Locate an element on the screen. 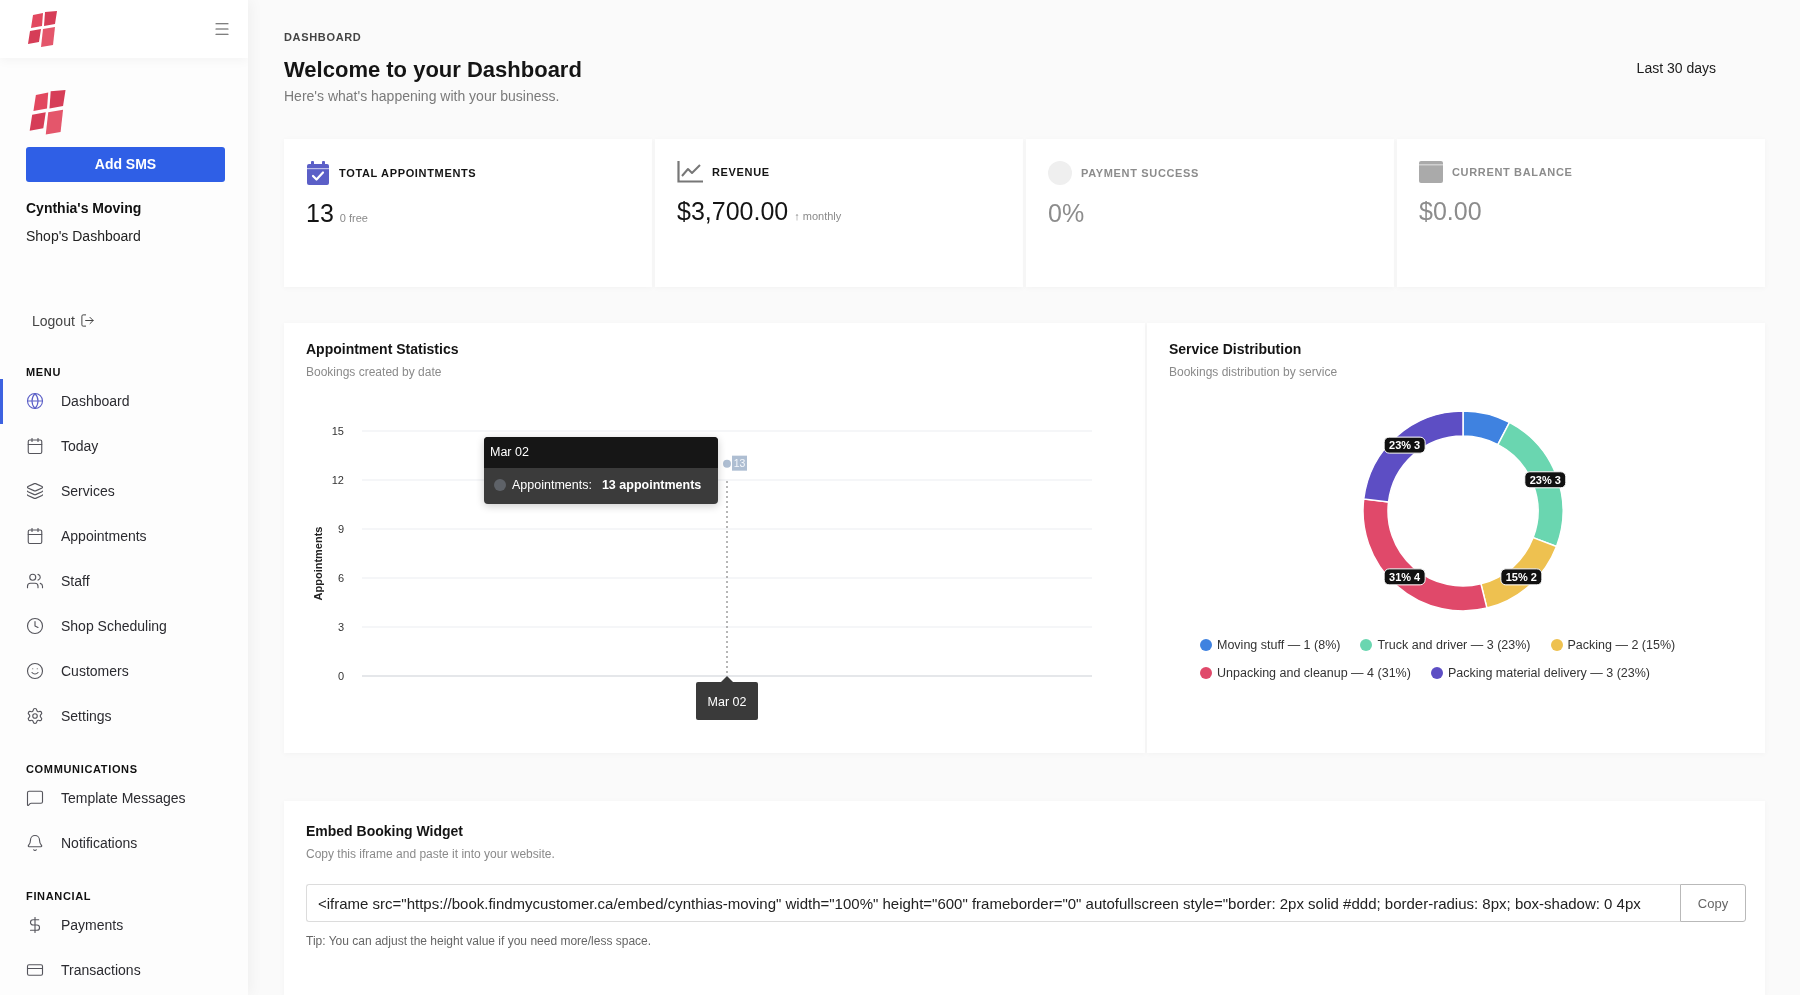  stat-label: TOTAL APPOINTMENTS is located at coordinates (408, 173).